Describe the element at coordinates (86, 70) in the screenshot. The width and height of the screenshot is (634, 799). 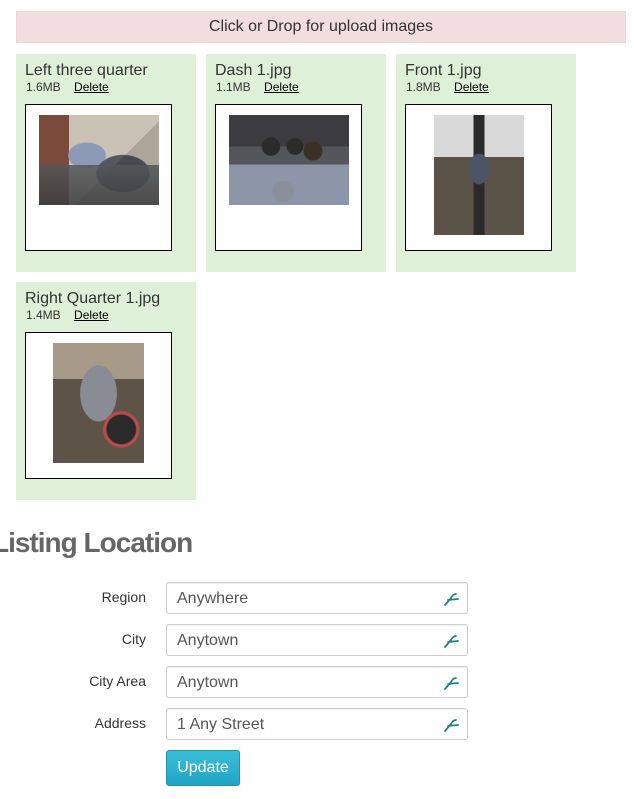
I see `image-name: Left three quarter` at that location.